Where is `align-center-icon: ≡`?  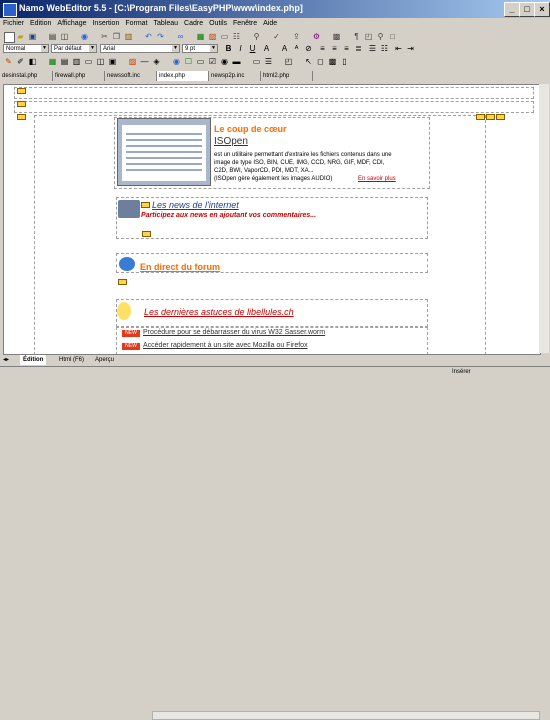 align-center-icon: ≡ is located at coordinates (334, 48).